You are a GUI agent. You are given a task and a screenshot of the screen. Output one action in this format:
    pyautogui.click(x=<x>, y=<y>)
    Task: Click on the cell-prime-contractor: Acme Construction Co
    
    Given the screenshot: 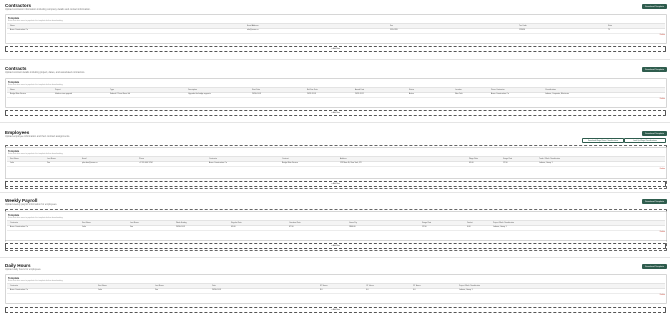 What is the action you would take?
    pyautogui.click(x=500, y=94)
    